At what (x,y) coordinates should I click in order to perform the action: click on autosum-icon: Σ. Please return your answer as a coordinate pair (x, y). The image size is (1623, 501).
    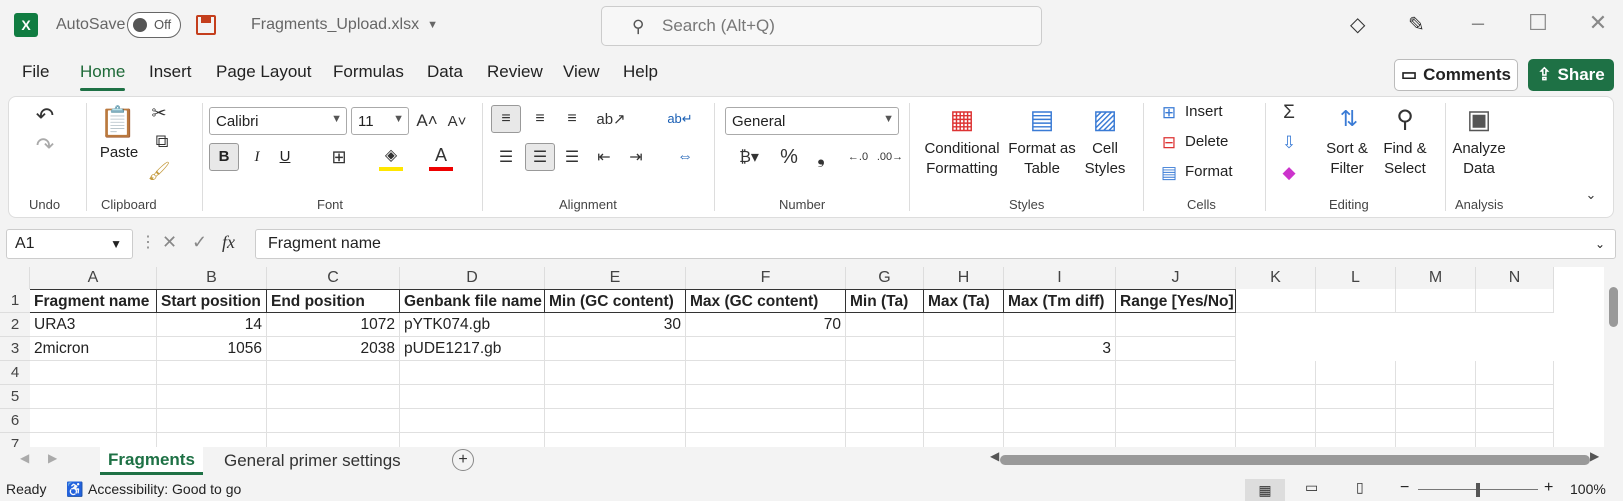
    Looking at the image, I should click on (1289, 113).